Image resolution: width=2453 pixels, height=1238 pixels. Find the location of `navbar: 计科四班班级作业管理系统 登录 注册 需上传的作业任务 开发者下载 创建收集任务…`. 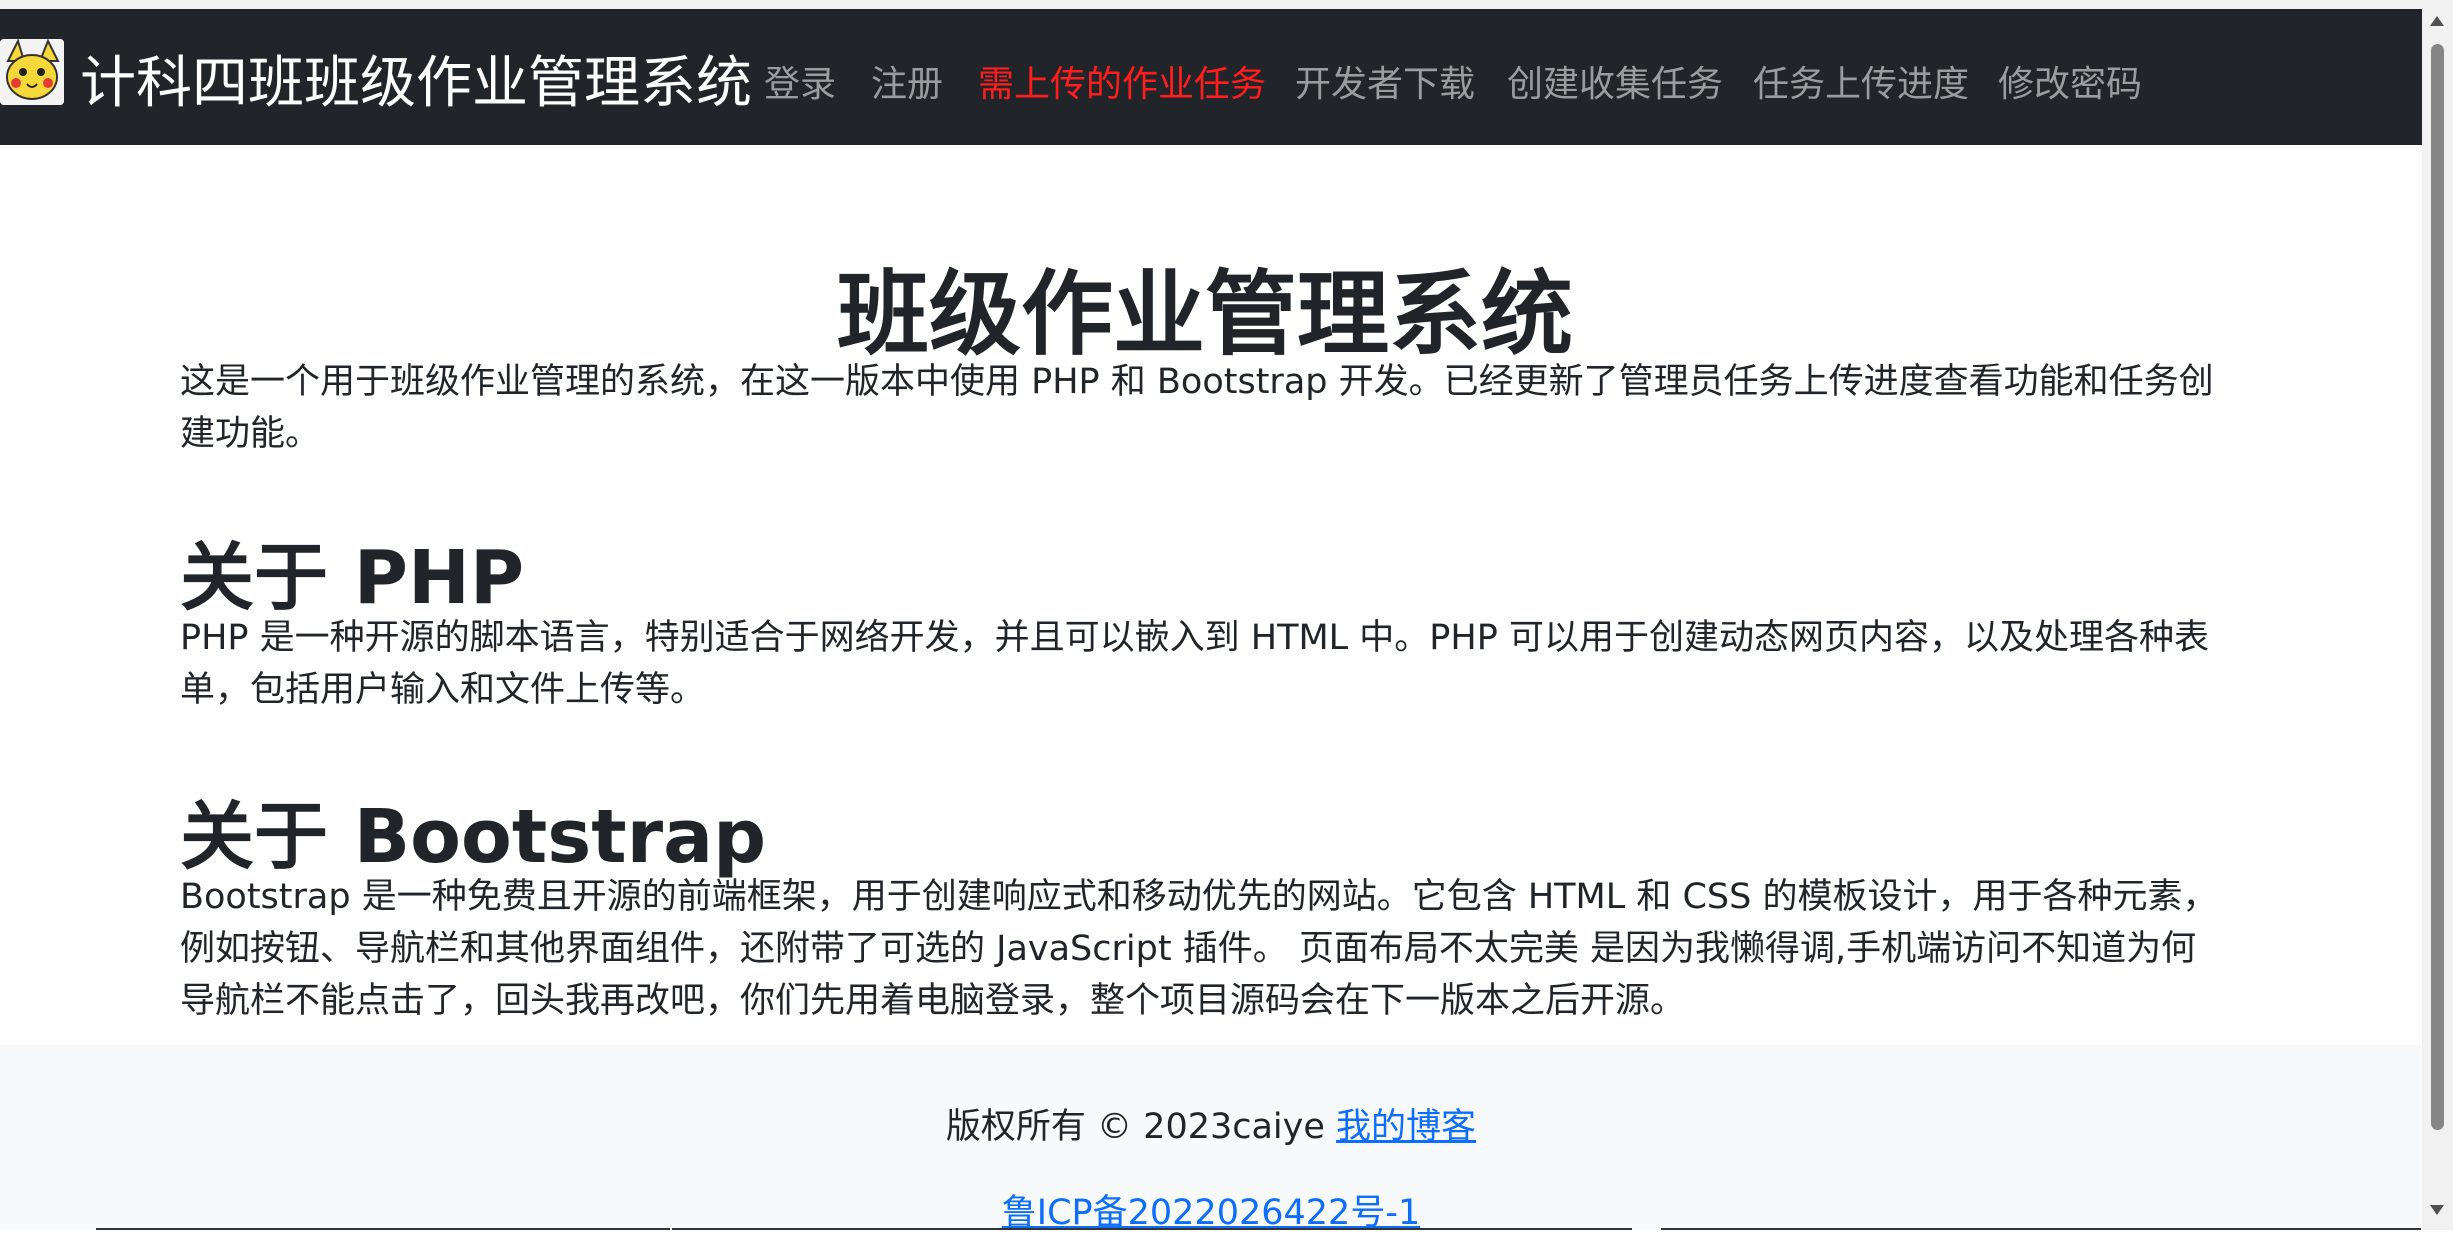

navbar: 计科四班班级作业管理系统 登录 注册 需上传的作业任务 开发者下载 创建收集任务… is located at coordinates (1211, 77).